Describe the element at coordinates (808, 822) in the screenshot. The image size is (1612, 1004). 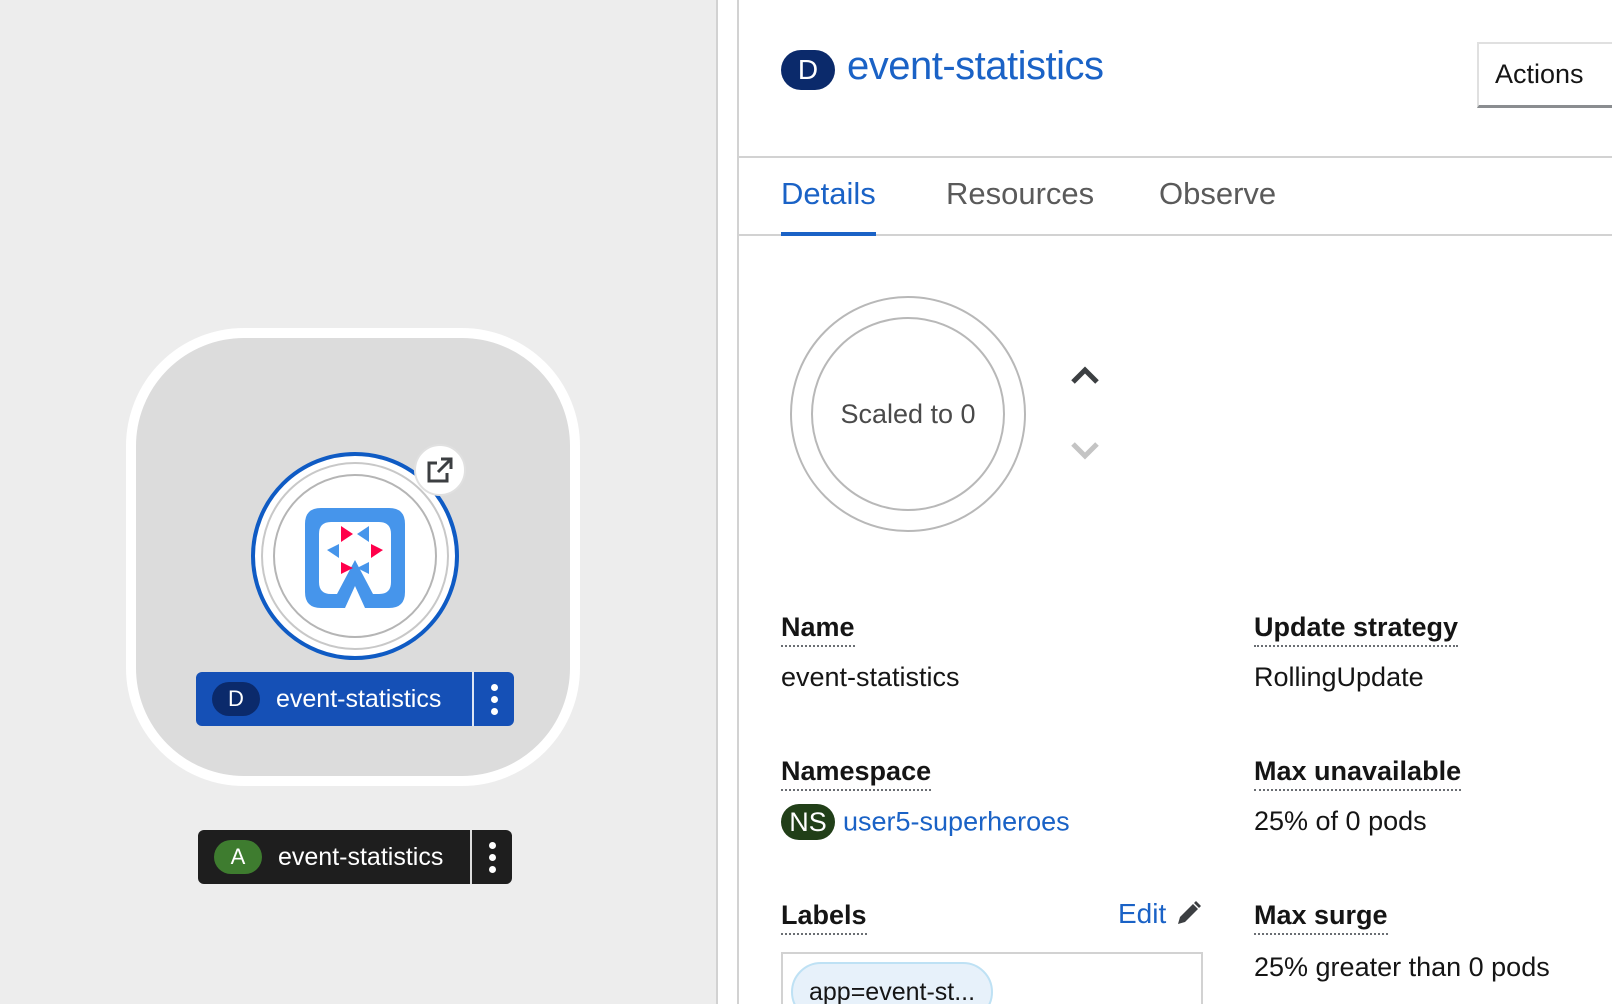
I see `namespace-badge: NS` at that location.